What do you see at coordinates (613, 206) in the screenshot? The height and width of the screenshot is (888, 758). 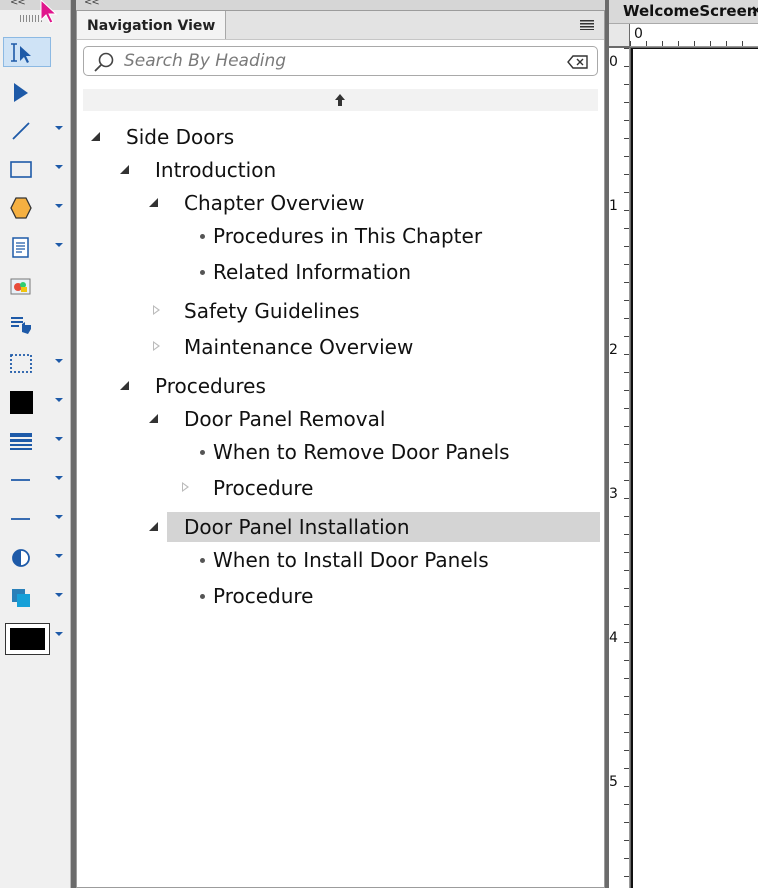 I see `ruler-v-label: 1` at bounding box center [613, 206].